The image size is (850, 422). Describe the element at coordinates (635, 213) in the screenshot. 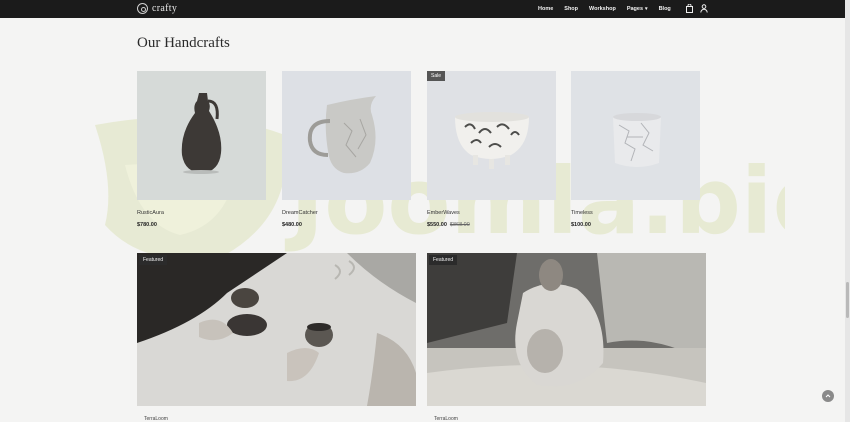

I see `product-name: Timeless` at that location.